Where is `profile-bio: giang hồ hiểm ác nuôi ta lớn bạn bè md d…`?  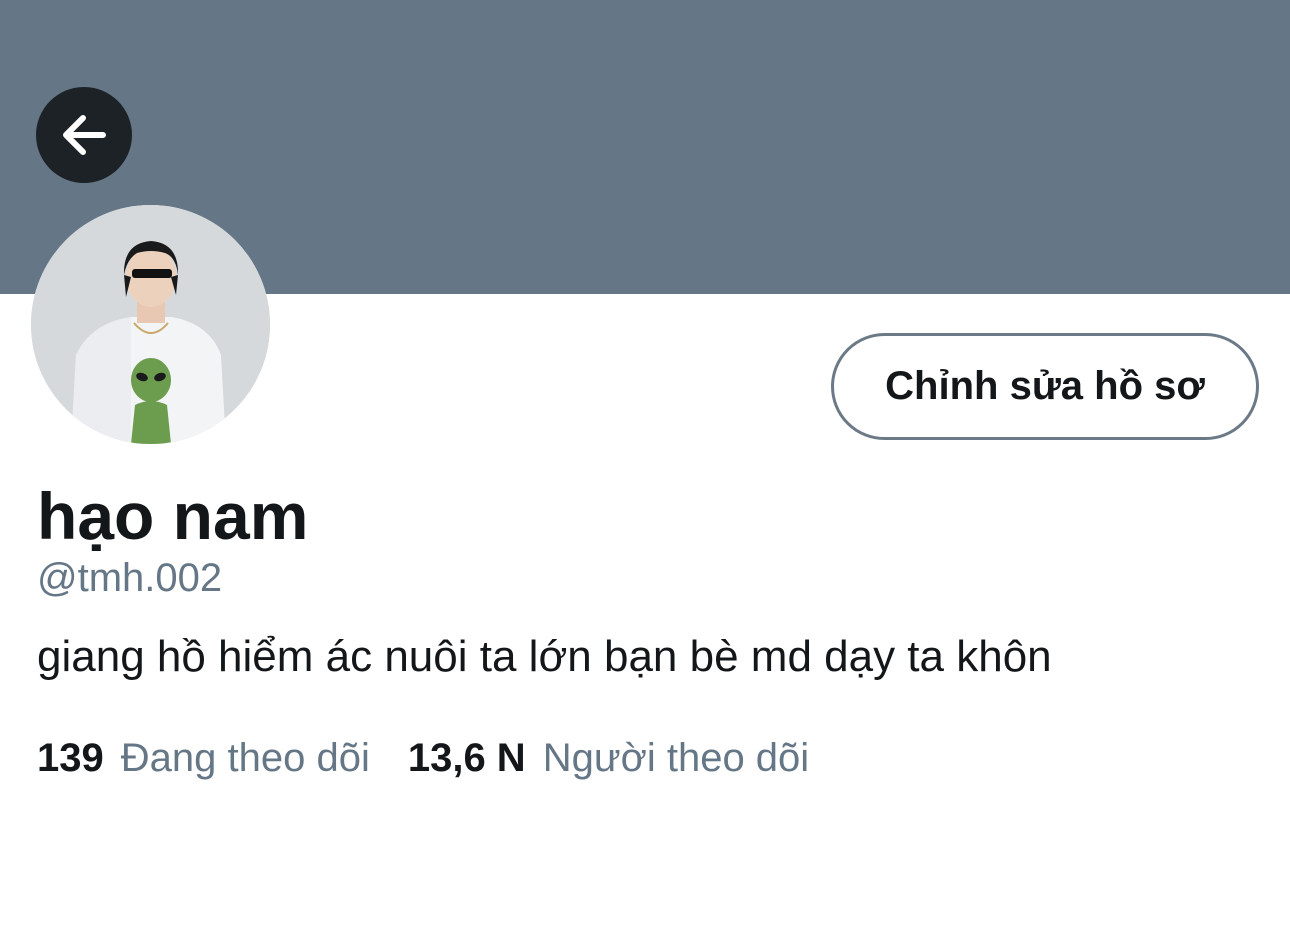
profile-bio: giang hồ hiểm ác nuôi ta lớn bạn bè md d… is located at coordinates (544, 656).